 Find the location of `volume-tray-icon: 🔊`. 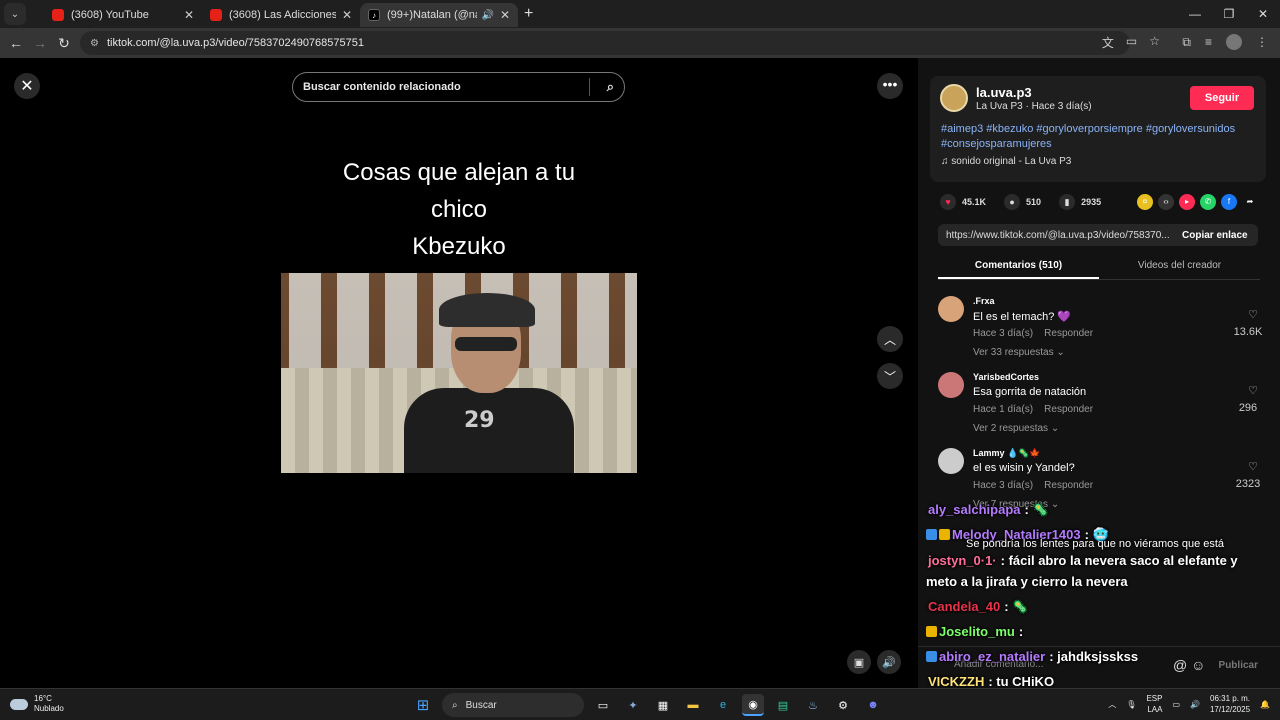

volume-tray-icon: 🔊 is located at coordinates (1195, 704).